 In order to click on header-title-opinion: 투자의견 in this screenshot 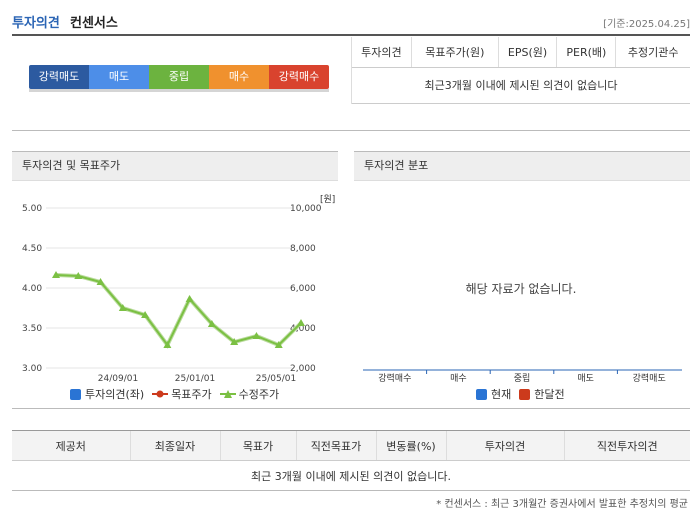, I will do `click(36, 23)`.